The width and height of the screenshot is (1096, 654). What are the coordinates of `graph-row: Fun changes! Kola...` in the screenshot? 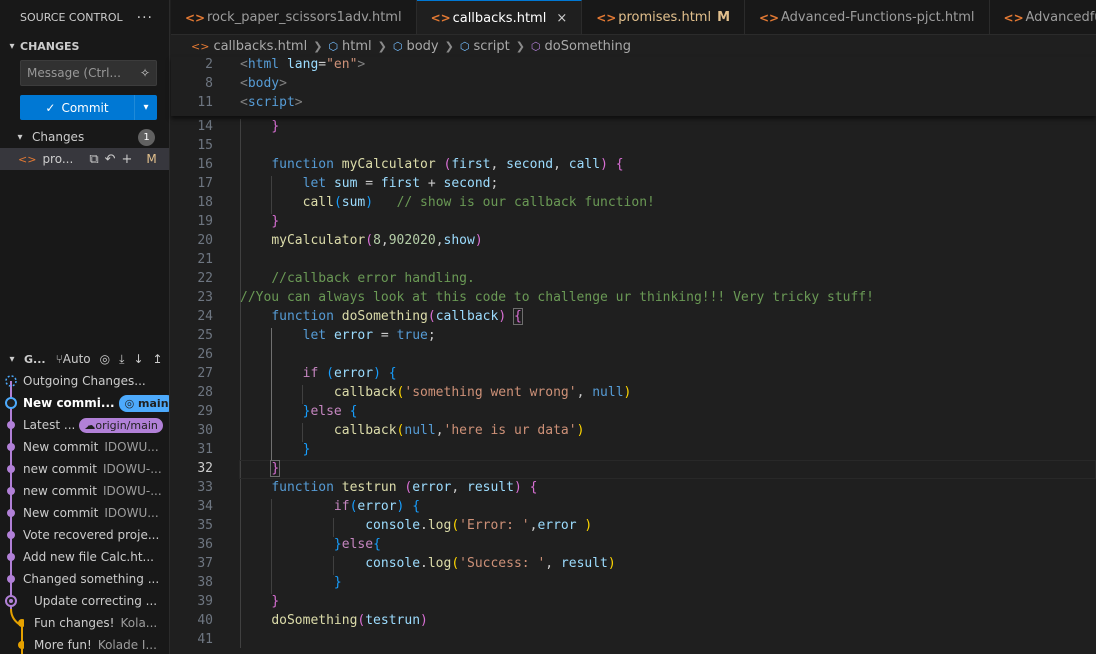 It's located at (84, 623).